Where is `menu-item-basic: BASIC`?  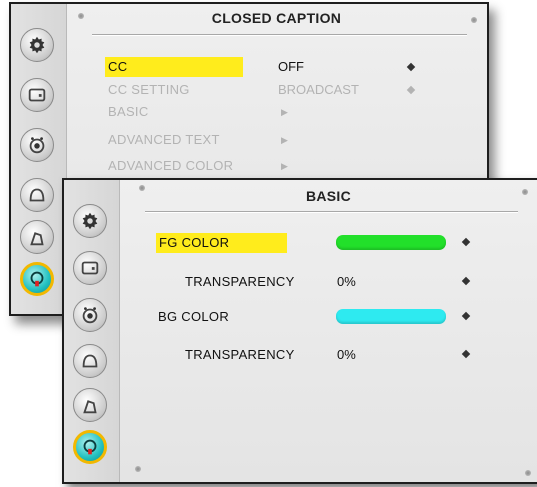 menu-item-basic: BASIC is located at coordinates (128, 111).